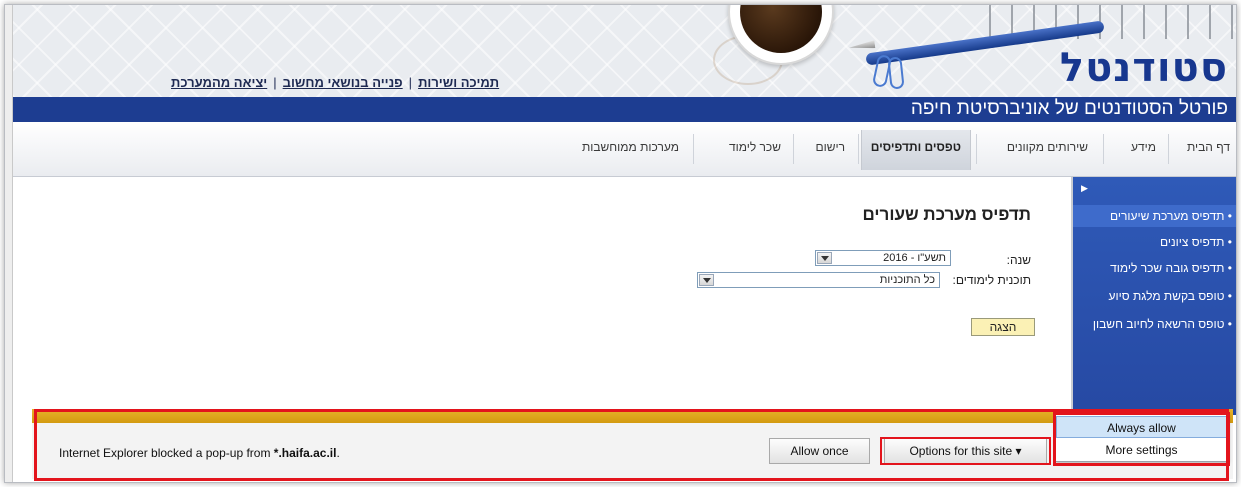 This screenshot has width=1241, height=487. I want to click on allow-once-button: Allow once, so click(819, 451).